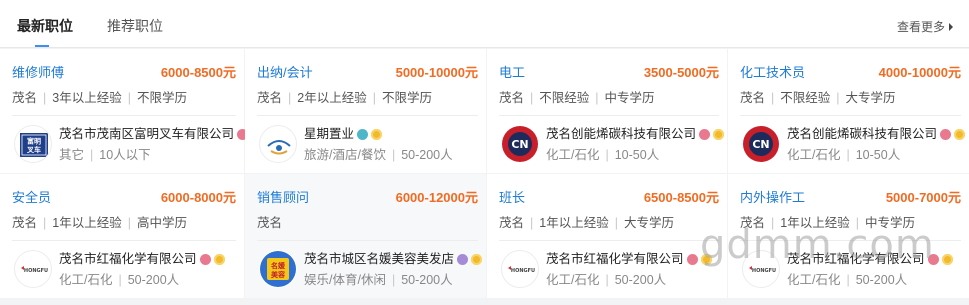 The width and height of the screenshot is (969, 305). Describe the element at coordinates (772, 198) in the screenshot. I see `job-title: 内外操作工` at that location.